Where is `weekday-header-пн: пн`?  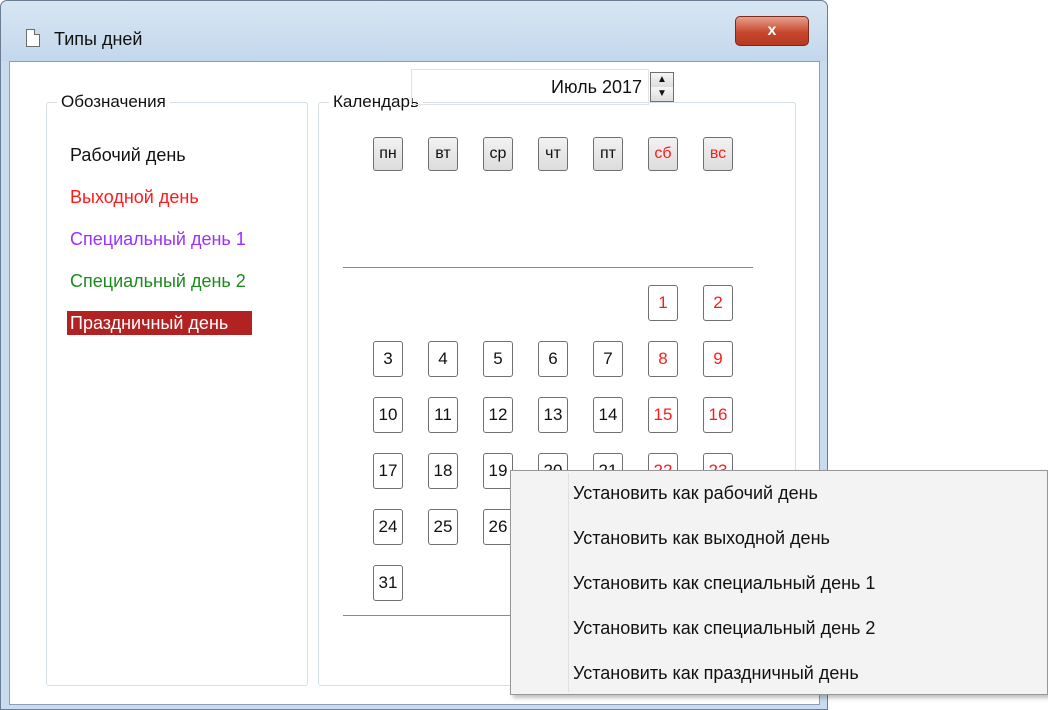
weekday-header-пн: пн is located at coordinates (388, 154).